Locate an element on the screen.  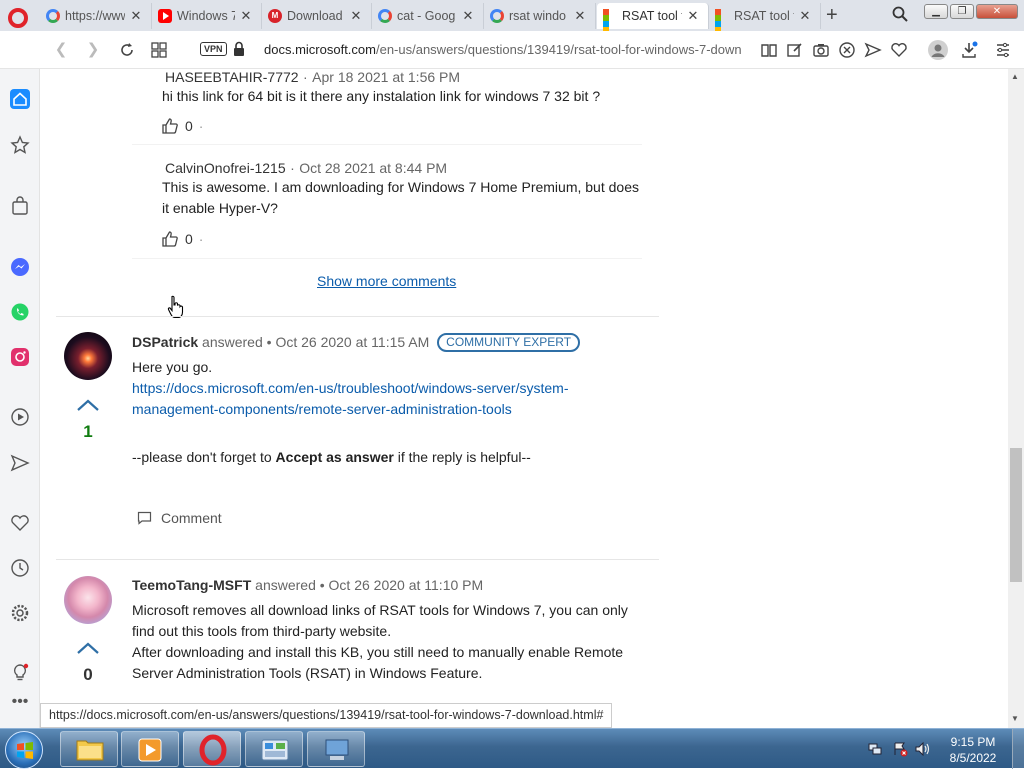
profile-avatar-icon is located at coordinates (938, 50).